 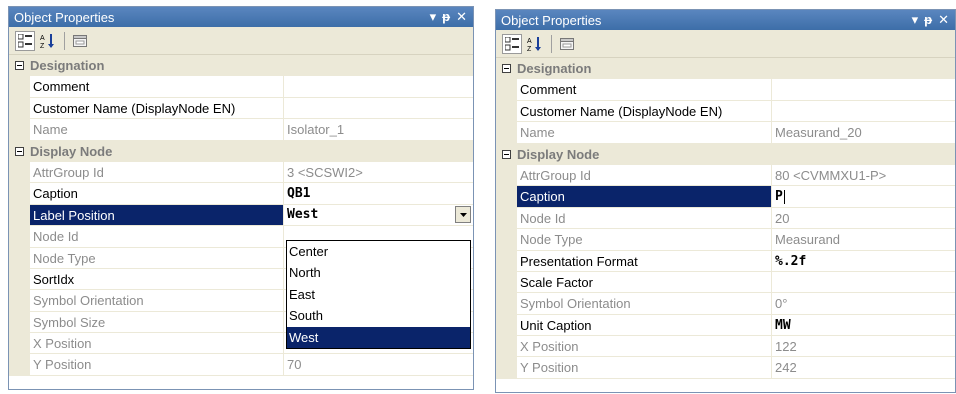 What do you see at coordinates (554, 68) in the screenshot?
I see `category-label: Designation` at bounding box center [554, 68].